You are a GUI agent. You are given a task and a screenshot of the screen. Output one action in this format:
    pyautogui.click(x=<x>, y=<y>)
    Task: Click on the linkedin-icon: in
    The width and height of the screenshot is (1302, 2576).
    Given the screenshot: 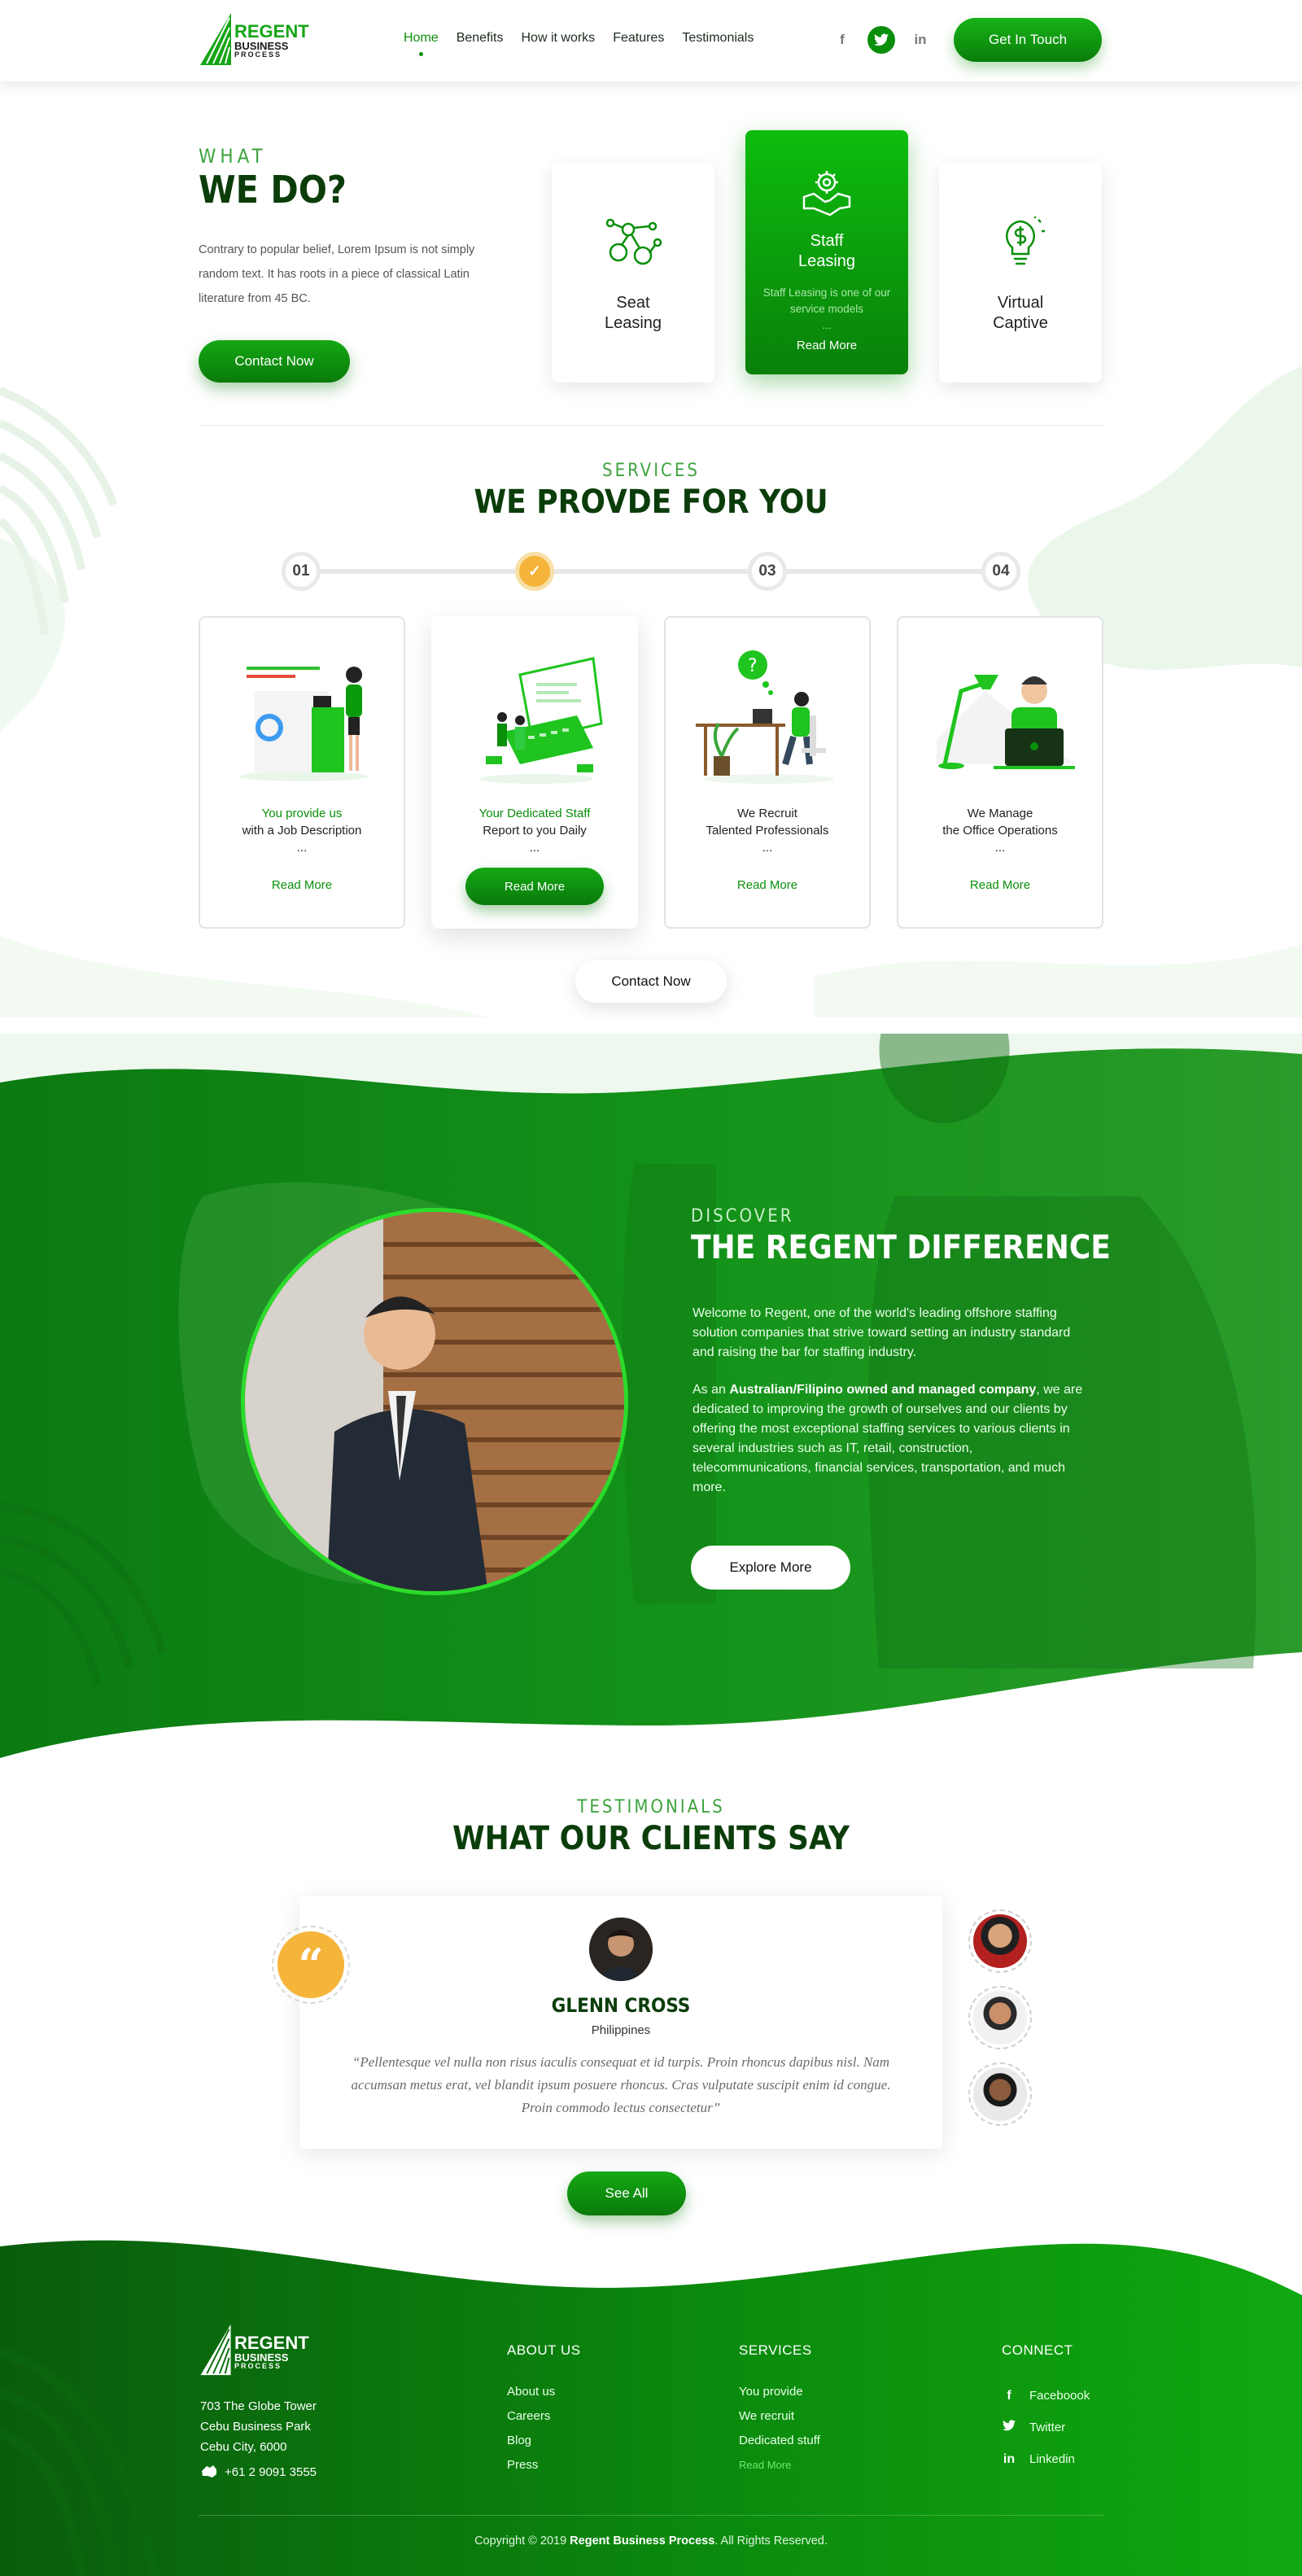 What is the action you would take?
    pyautogui.click(x=920, y=40)
    